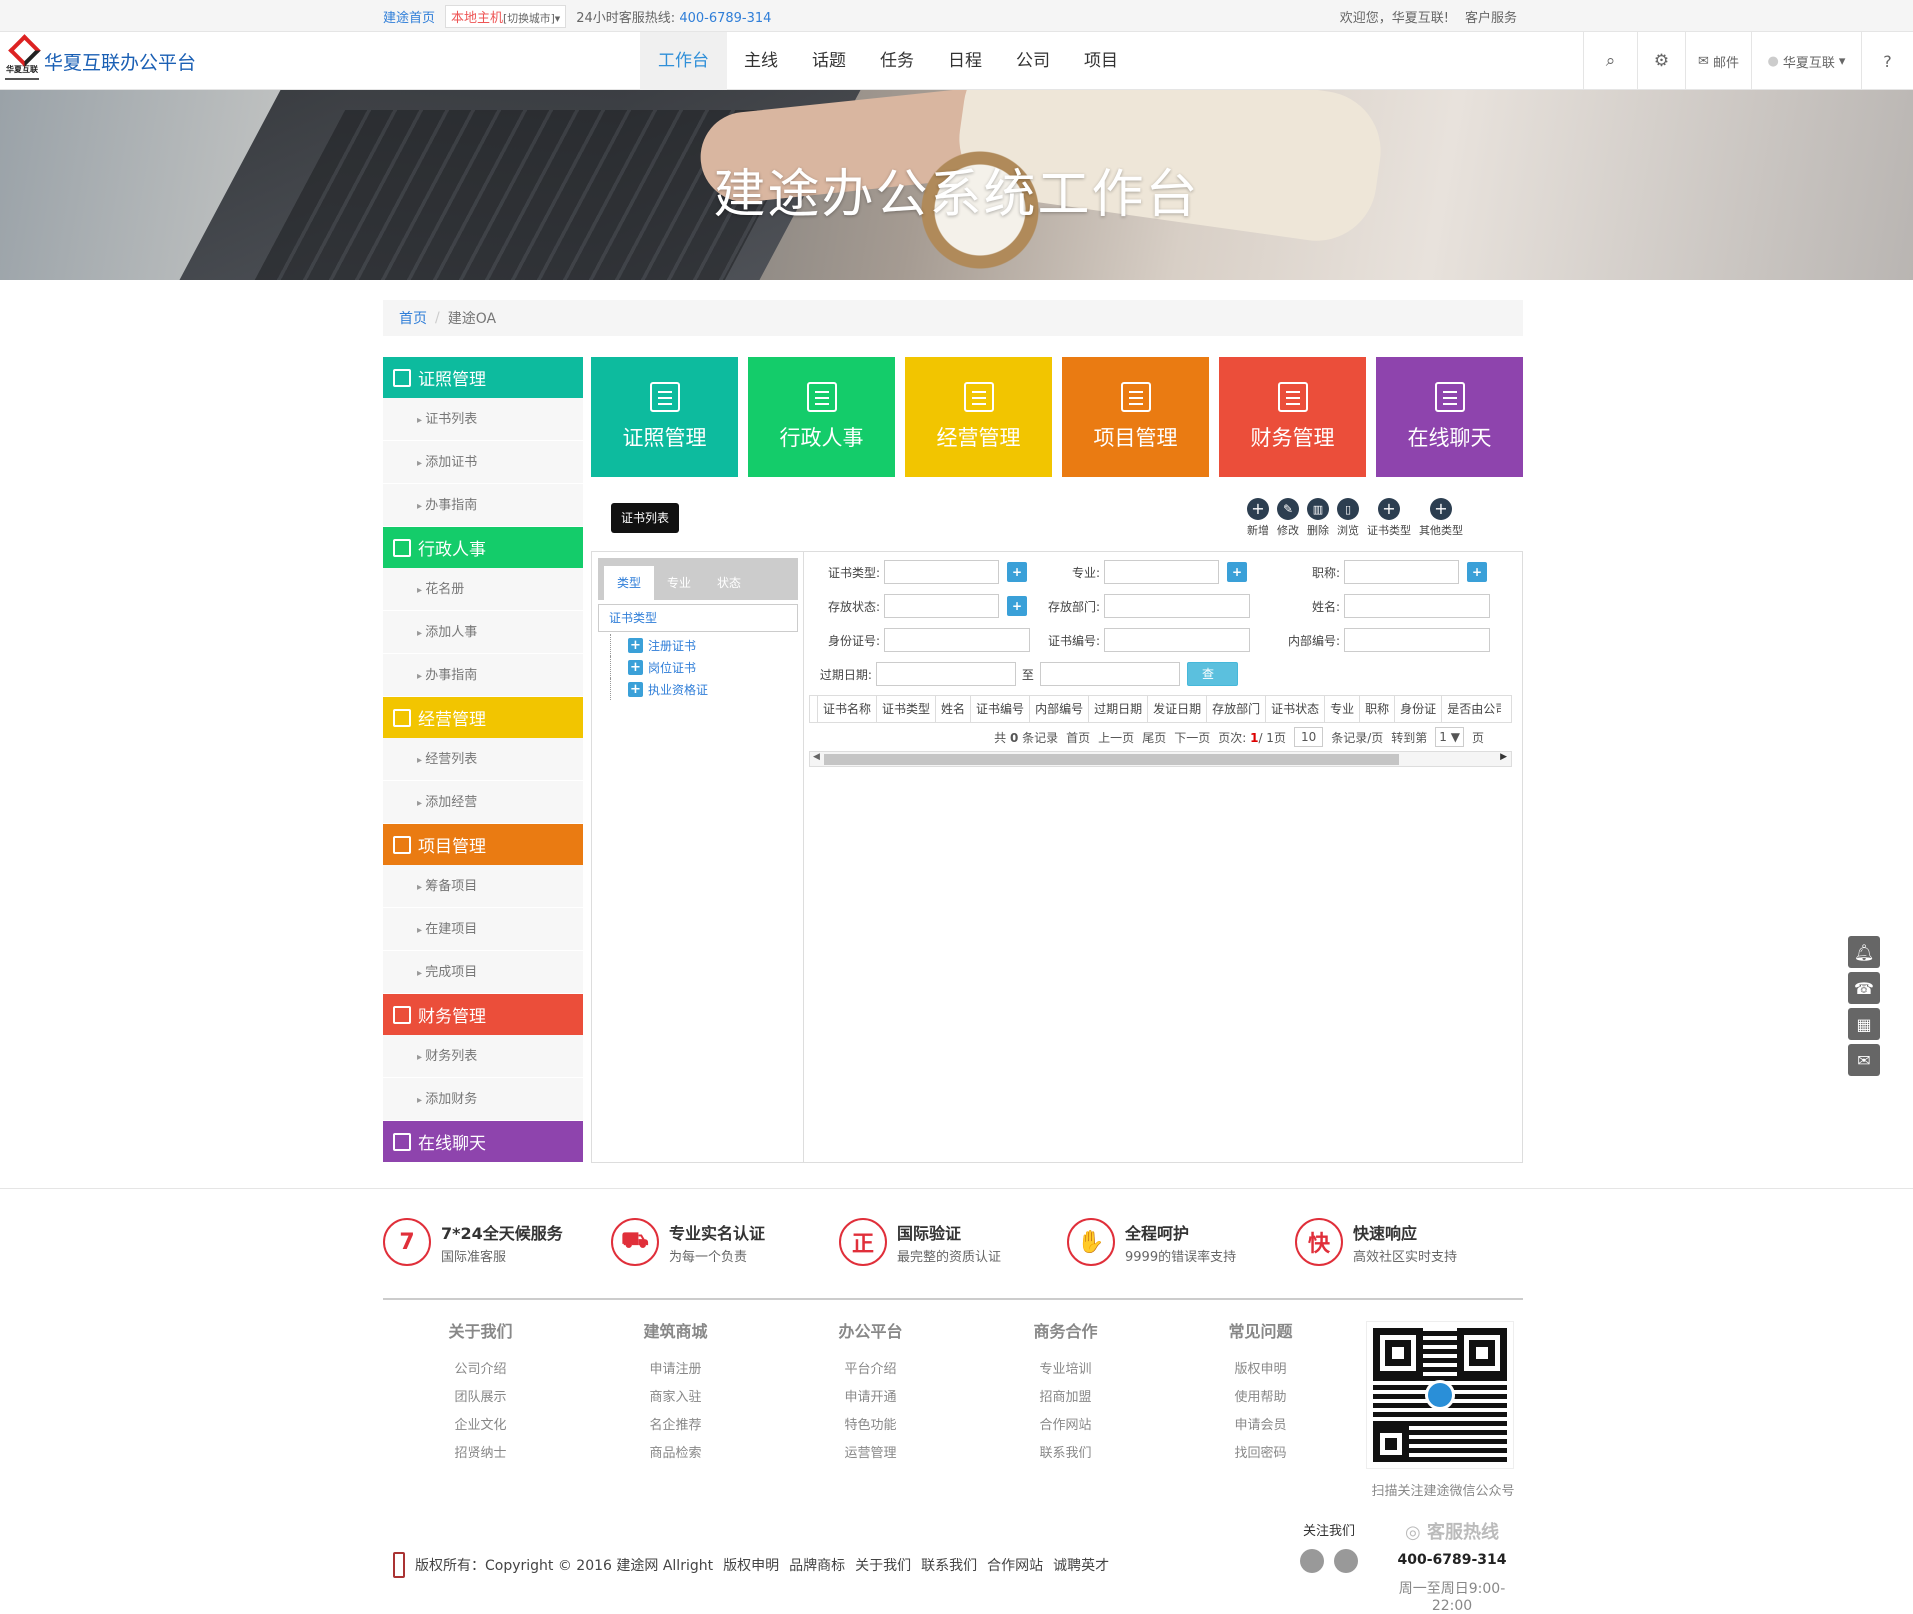 This screenshot has height=1614, width=1913. What do you see at coordinates (1065, 1454) in the screenshot?
I see `footer-link: 联系我们` at bounding box center [1065, 1454].